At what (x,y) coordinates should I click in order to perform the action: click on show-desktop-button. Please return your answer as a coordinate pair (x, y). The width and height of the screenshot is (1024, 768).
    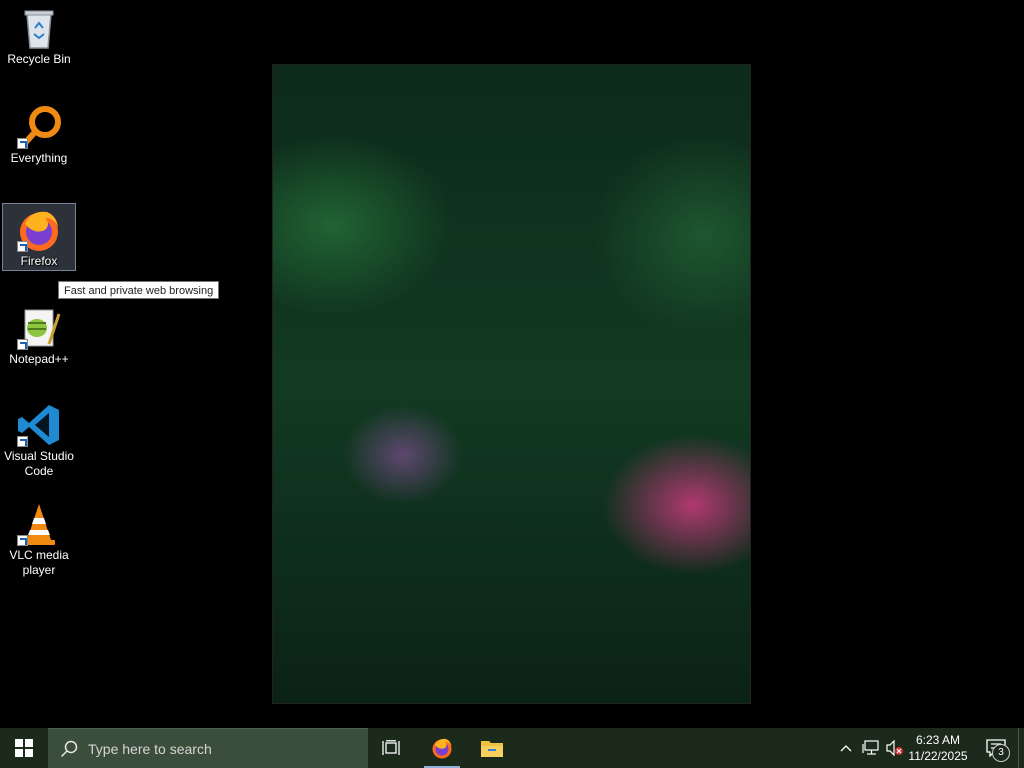
    Looking at the image, I should click on (1021, 748).